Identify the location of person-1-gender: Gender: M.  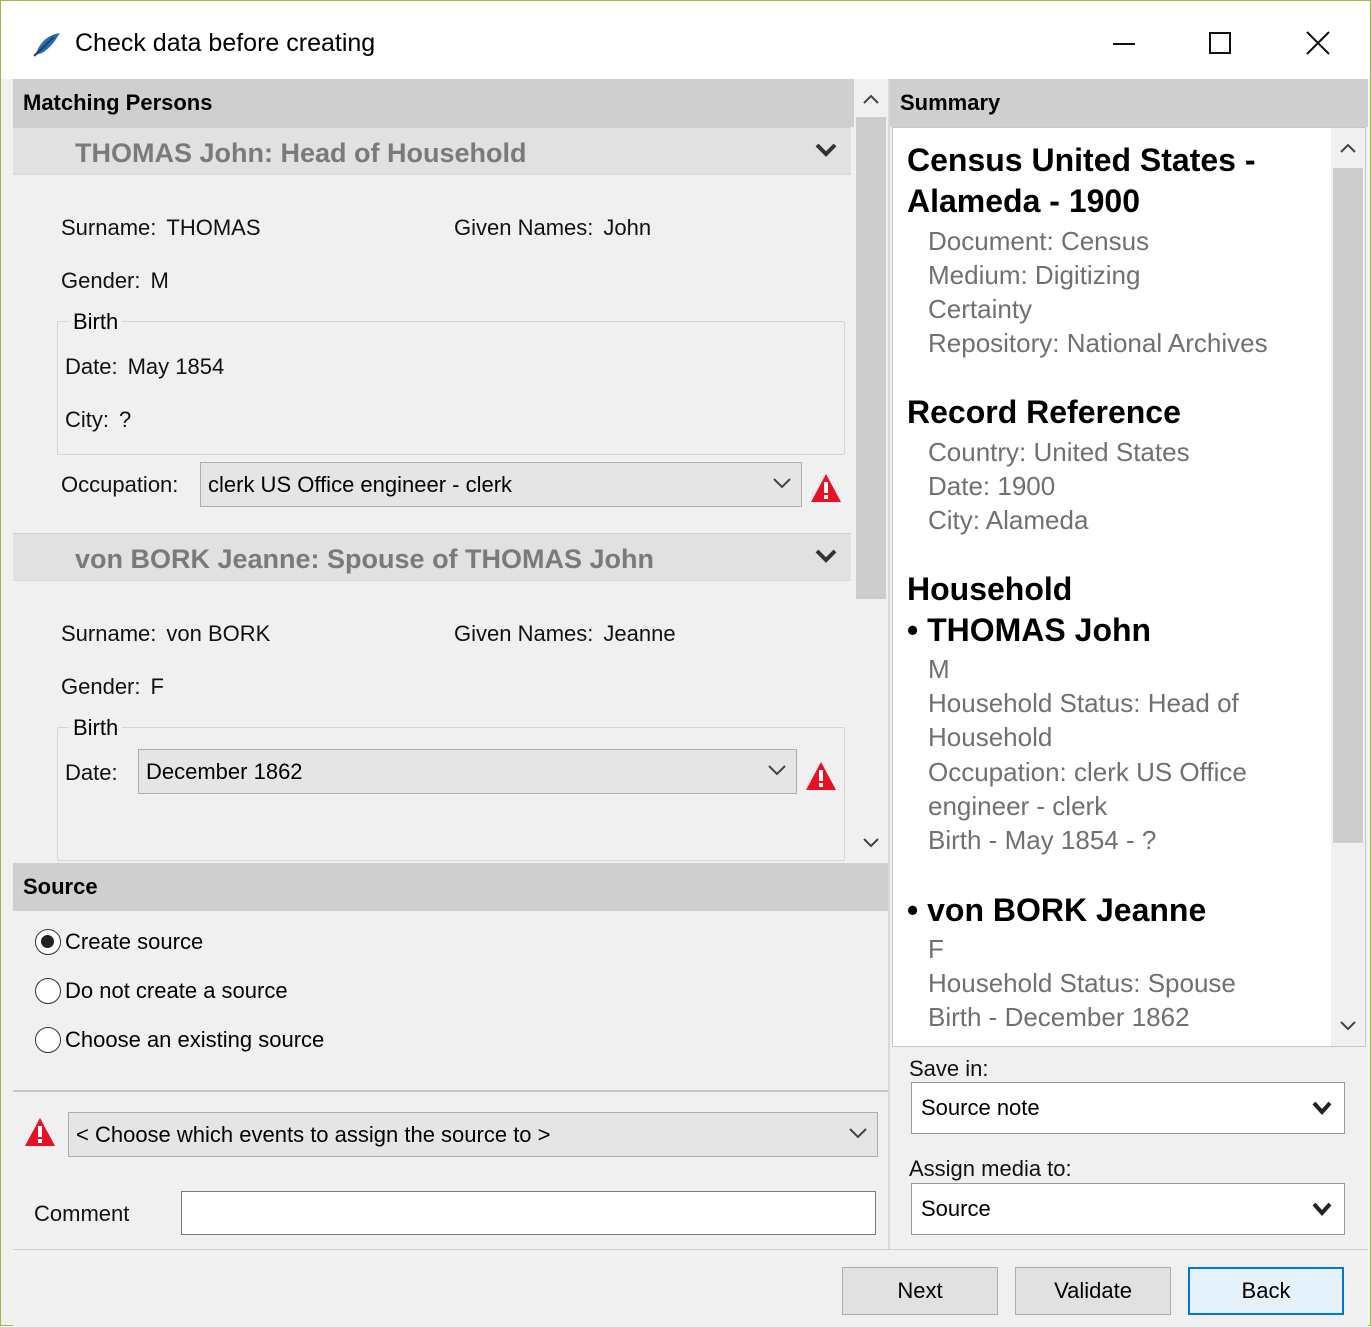
(115, 281).